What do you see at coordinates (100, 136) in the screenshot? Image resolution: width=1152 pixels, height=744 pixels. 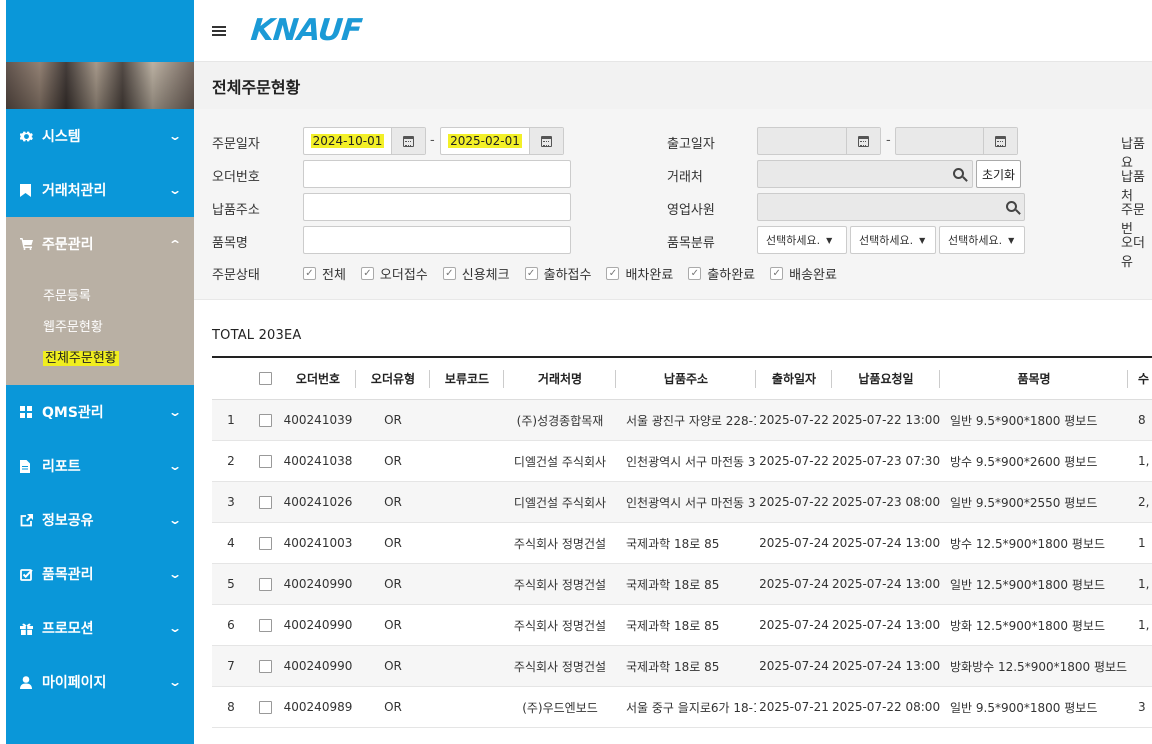 I see `sidebar-item-system: 시스템 ⌄` at bounding box center [100, 136].